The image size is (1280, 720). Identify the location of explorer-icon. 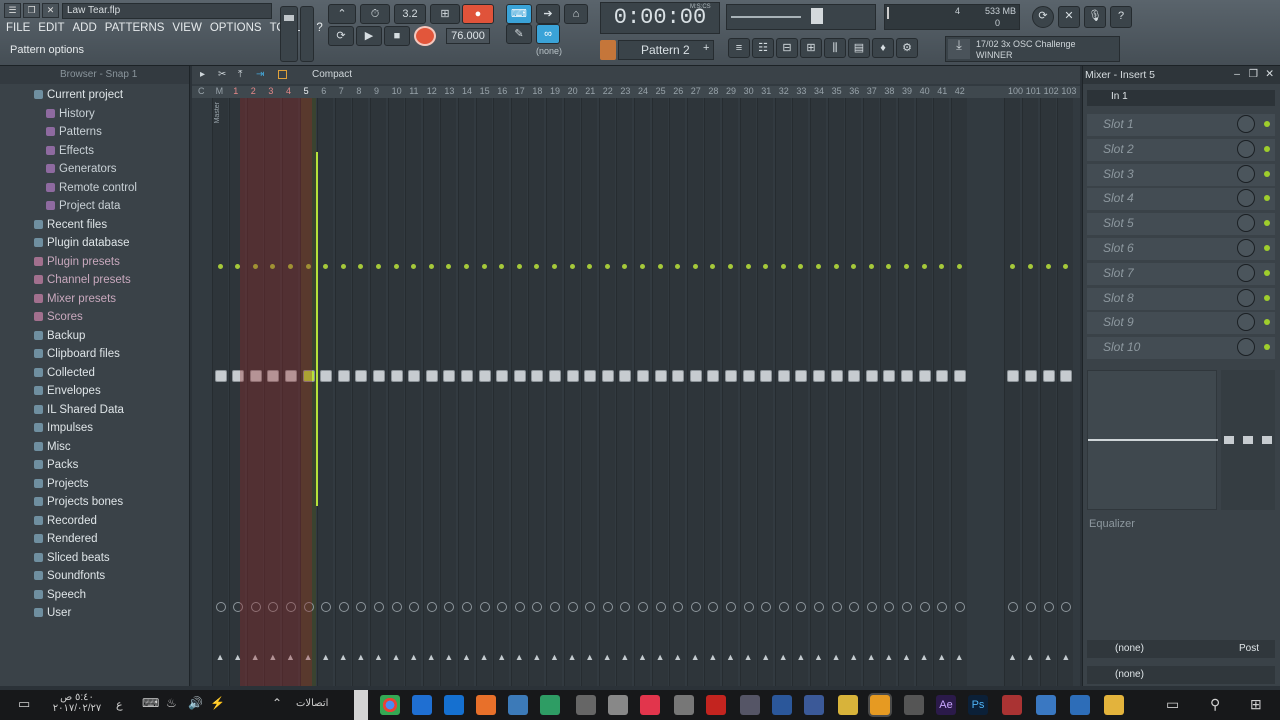
(1114, 705).